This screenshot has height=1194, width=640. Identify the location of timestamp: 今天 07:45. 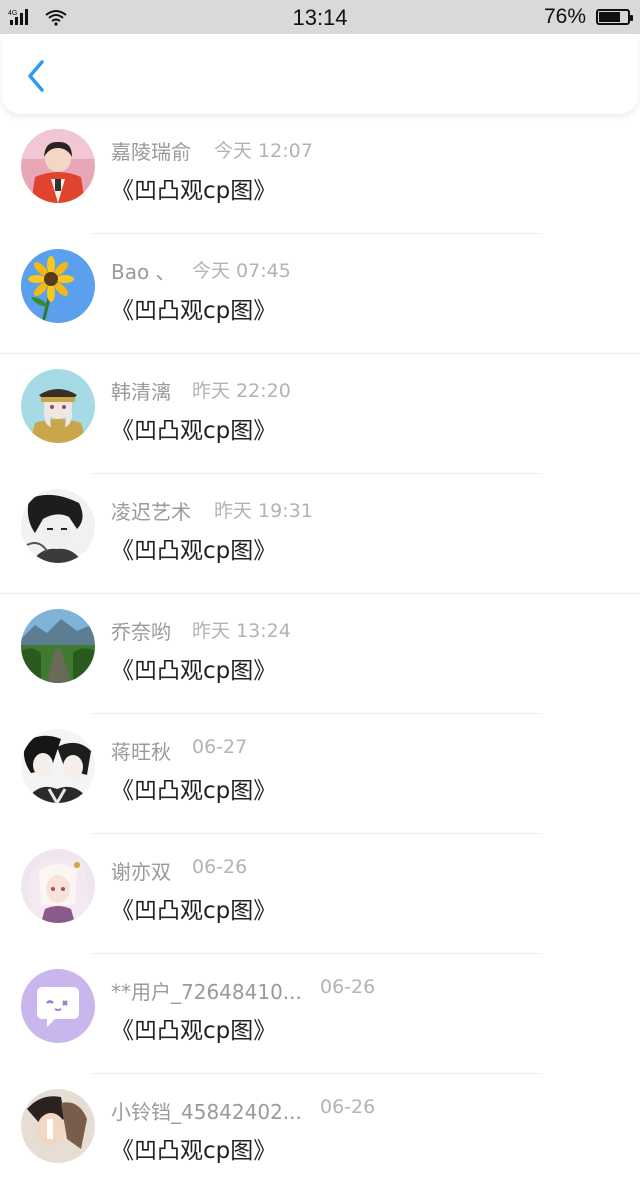
(241, 271).